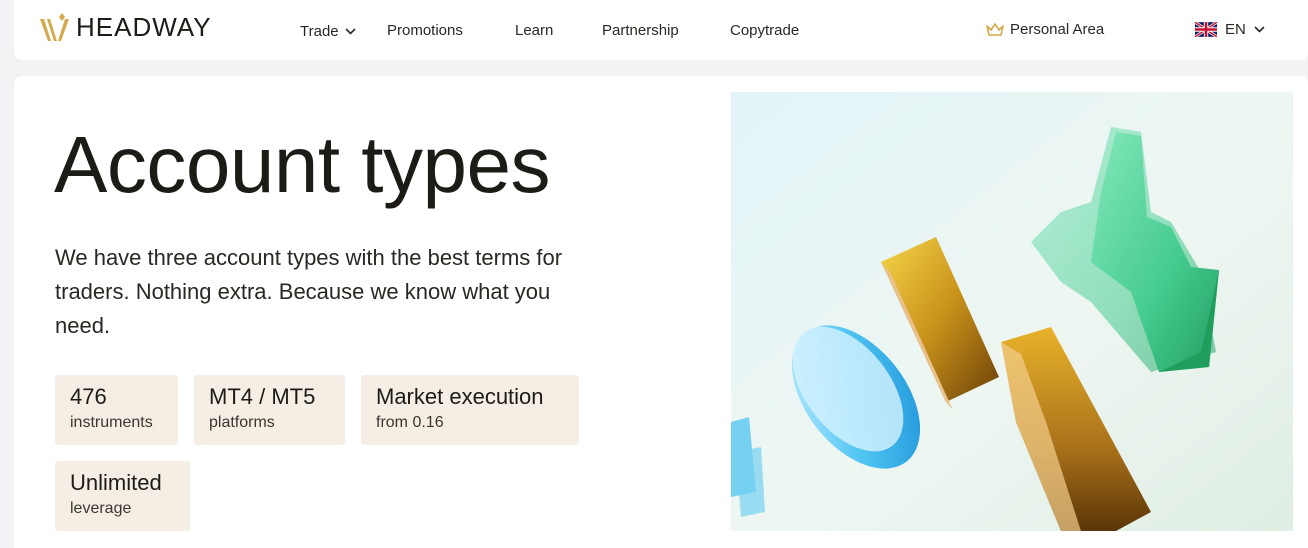 The height and width of the screenshot is (548, 1308). Describe the element at coordinates (116, 482) in the screenshot. I see `feature-value: Unlimited` at that location.